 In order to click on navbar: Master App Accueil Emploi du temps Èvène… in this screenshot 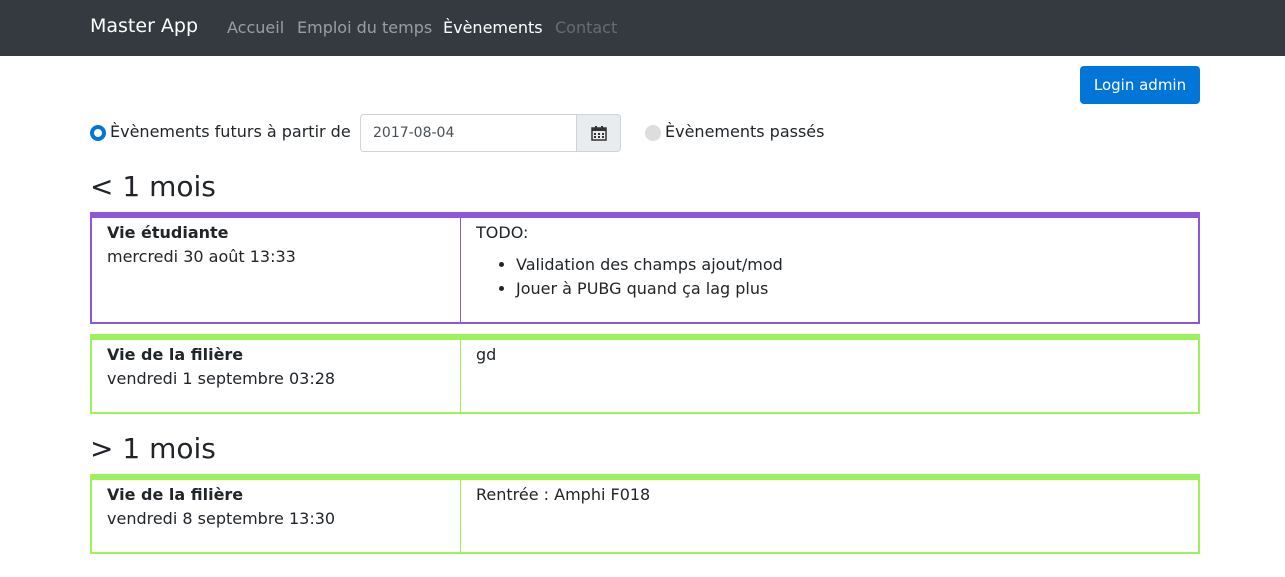, I will do `click(642, 28)`.